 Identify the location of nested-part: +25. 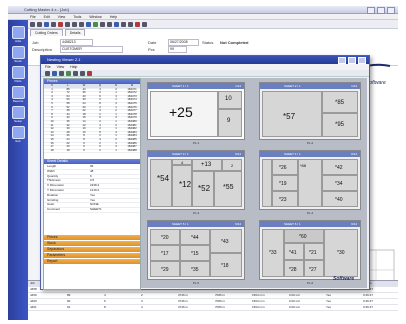
(184, 114).